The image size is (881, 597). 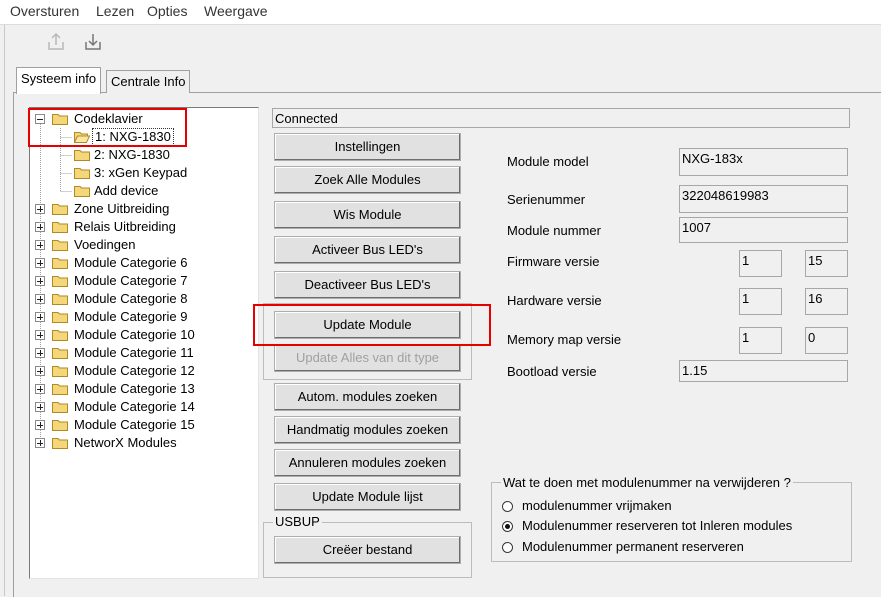 What do you see at coordinates (633, 546) in the screenshot?
I see `radio-label: Modulenummer permanent reserveren` at bounding box center [633, 546].